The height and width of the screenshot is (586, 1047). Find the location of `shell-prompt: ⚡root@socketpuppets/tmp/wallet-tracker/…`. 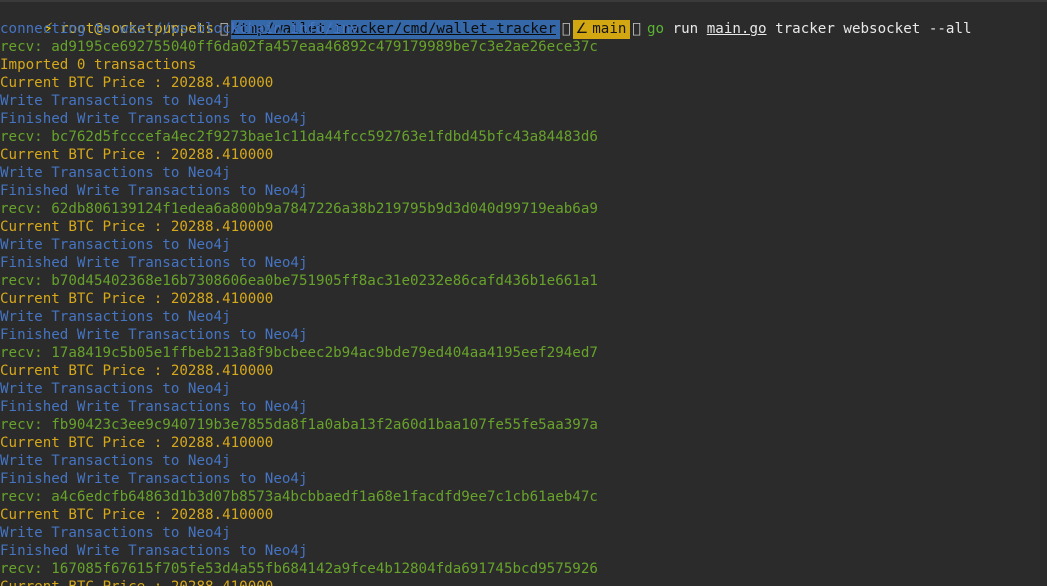

shell-prompt: ⚡root@socketpuppets/tmp/wallet-tracker/… is located at coordinates (523, 20).